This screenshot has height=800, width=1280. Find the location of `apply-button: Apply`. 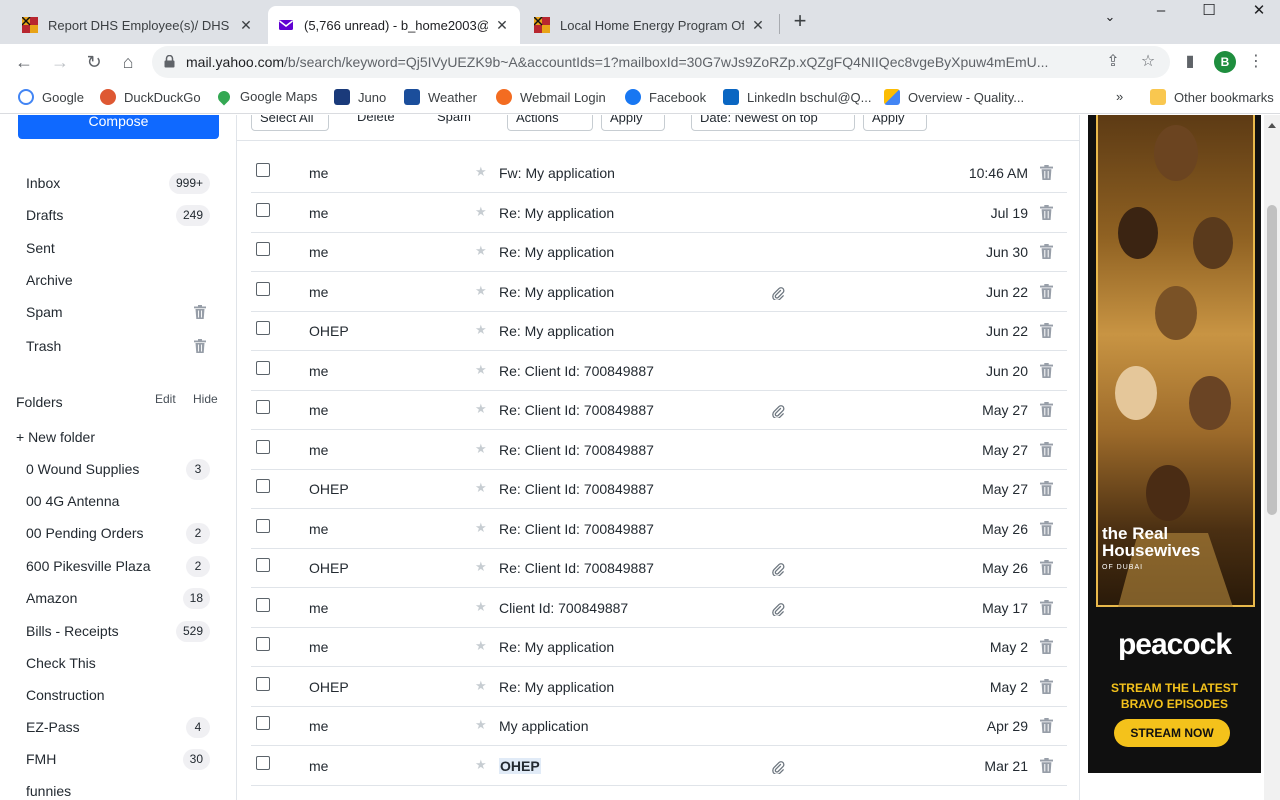

apply-button: Apply is located at coordinates (633, 123).